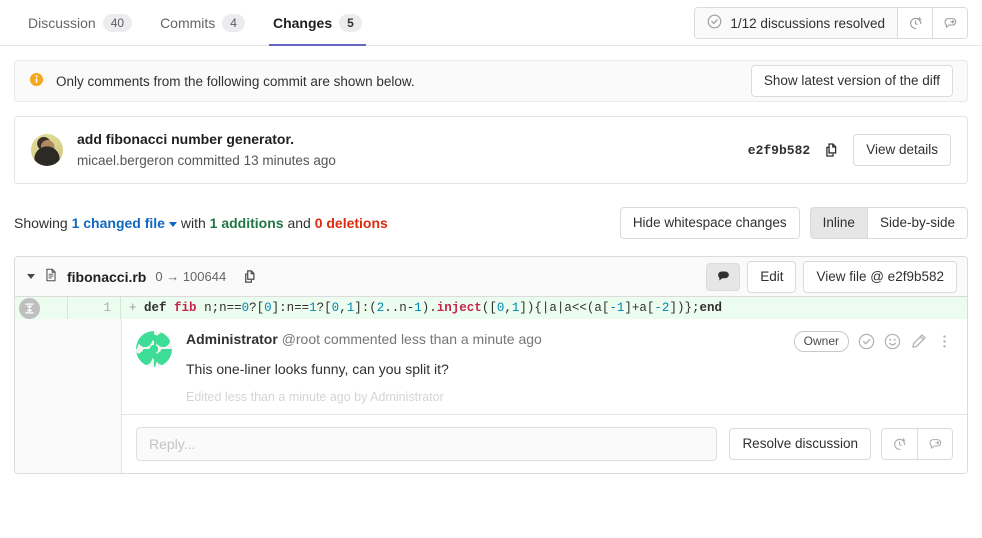 Image resolution: width=982 pixels, height=538 pixels. What do you see at coordinates (917, 223) in the screenshot?
I see `view-mode-side-by-side-button: Side-by-side` at bounding box center [917, 223].